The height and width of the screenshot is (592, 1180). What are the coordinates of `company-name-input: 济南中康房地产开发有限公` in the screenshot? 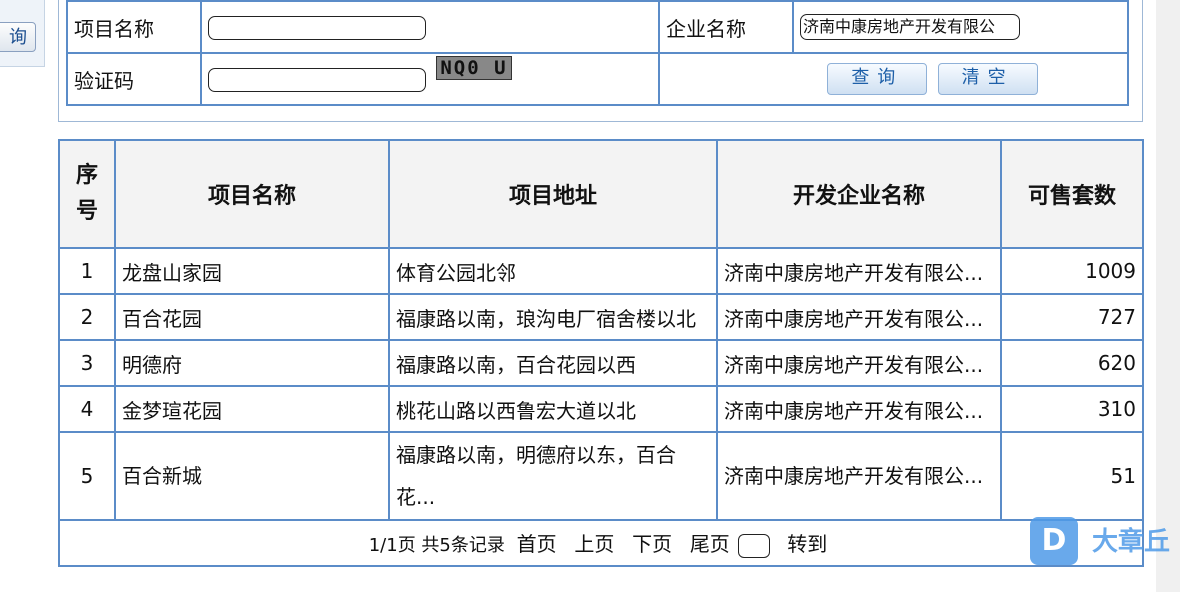 It's located at (910, 27).